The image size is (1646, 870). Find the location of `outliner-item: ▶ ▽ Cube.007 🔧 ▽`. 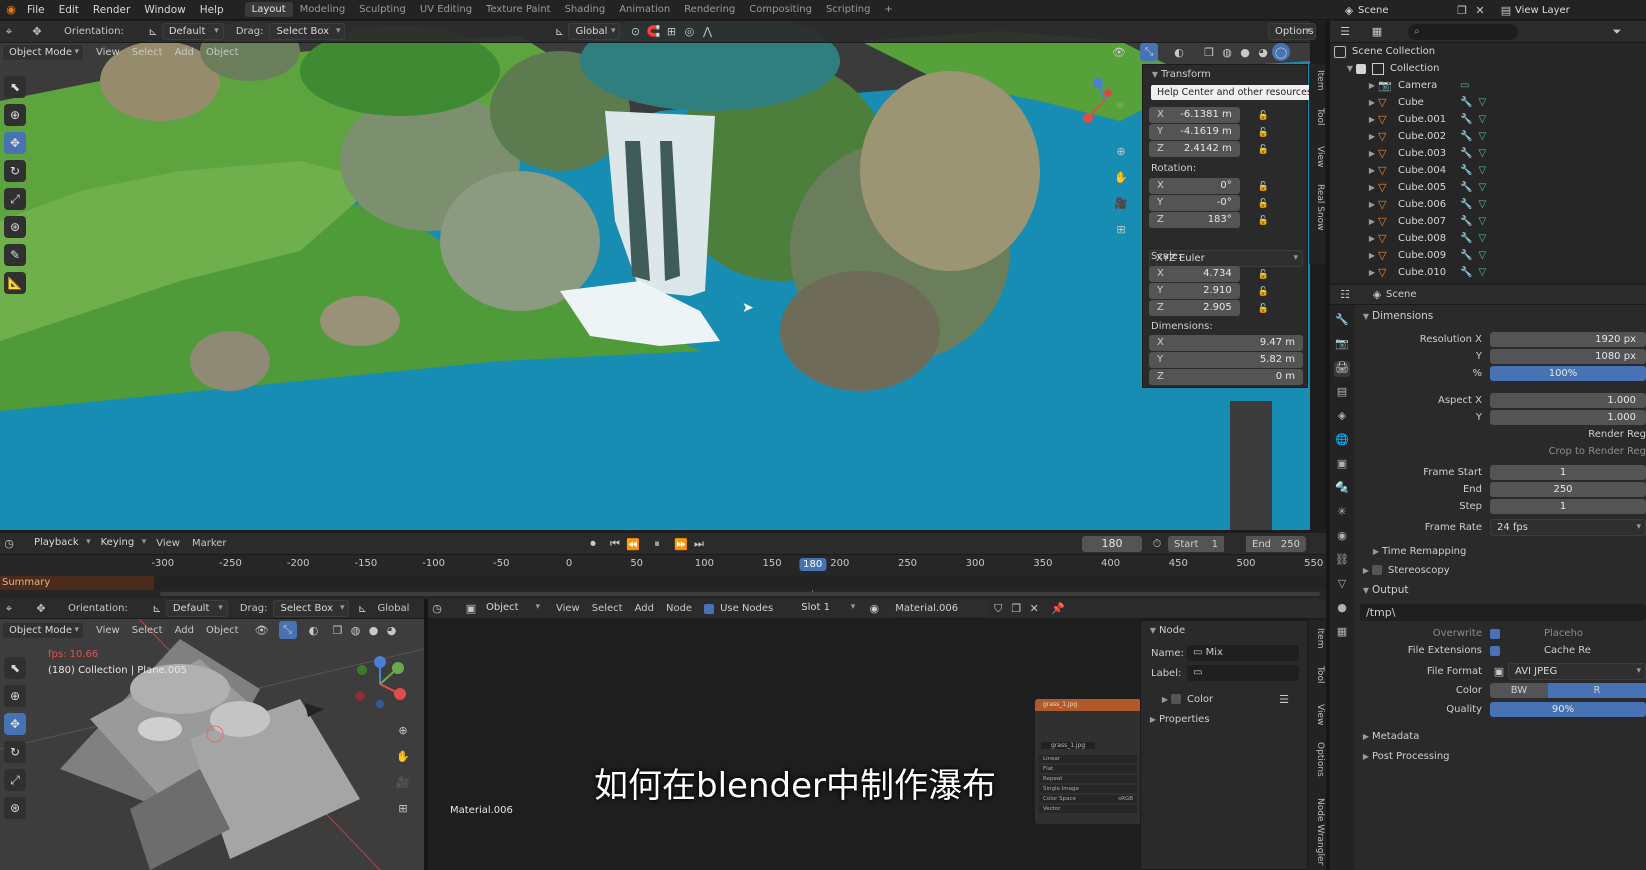

outliner-item: ▶ ▽ Cube.007 🔧 ▽ is located at coordinates (1488, 221).